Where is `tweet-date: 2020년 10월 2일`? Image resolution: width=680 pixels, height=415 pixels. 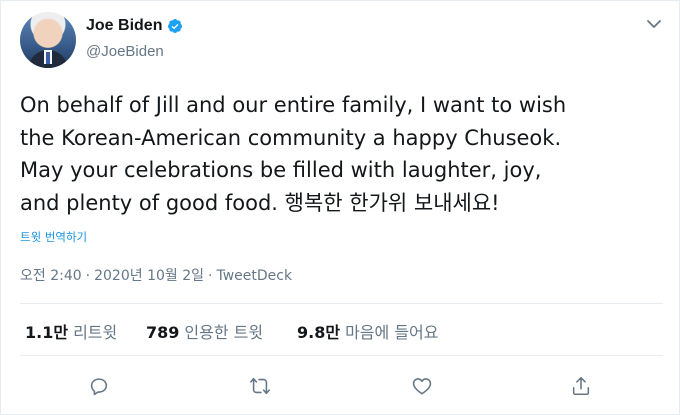
tweet-date: 2020년 10월 2일 is located at coordinates (149, 276).